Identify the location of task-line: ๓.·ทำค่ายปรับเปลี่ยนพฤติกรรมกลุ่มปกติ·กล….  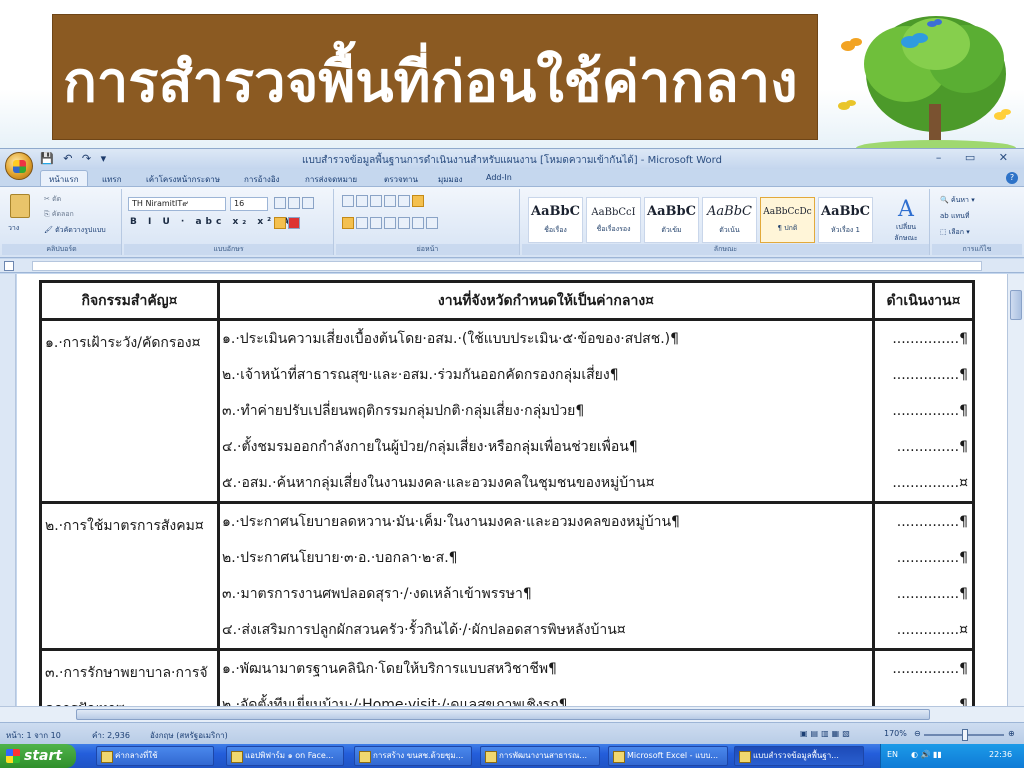
(546, 411).